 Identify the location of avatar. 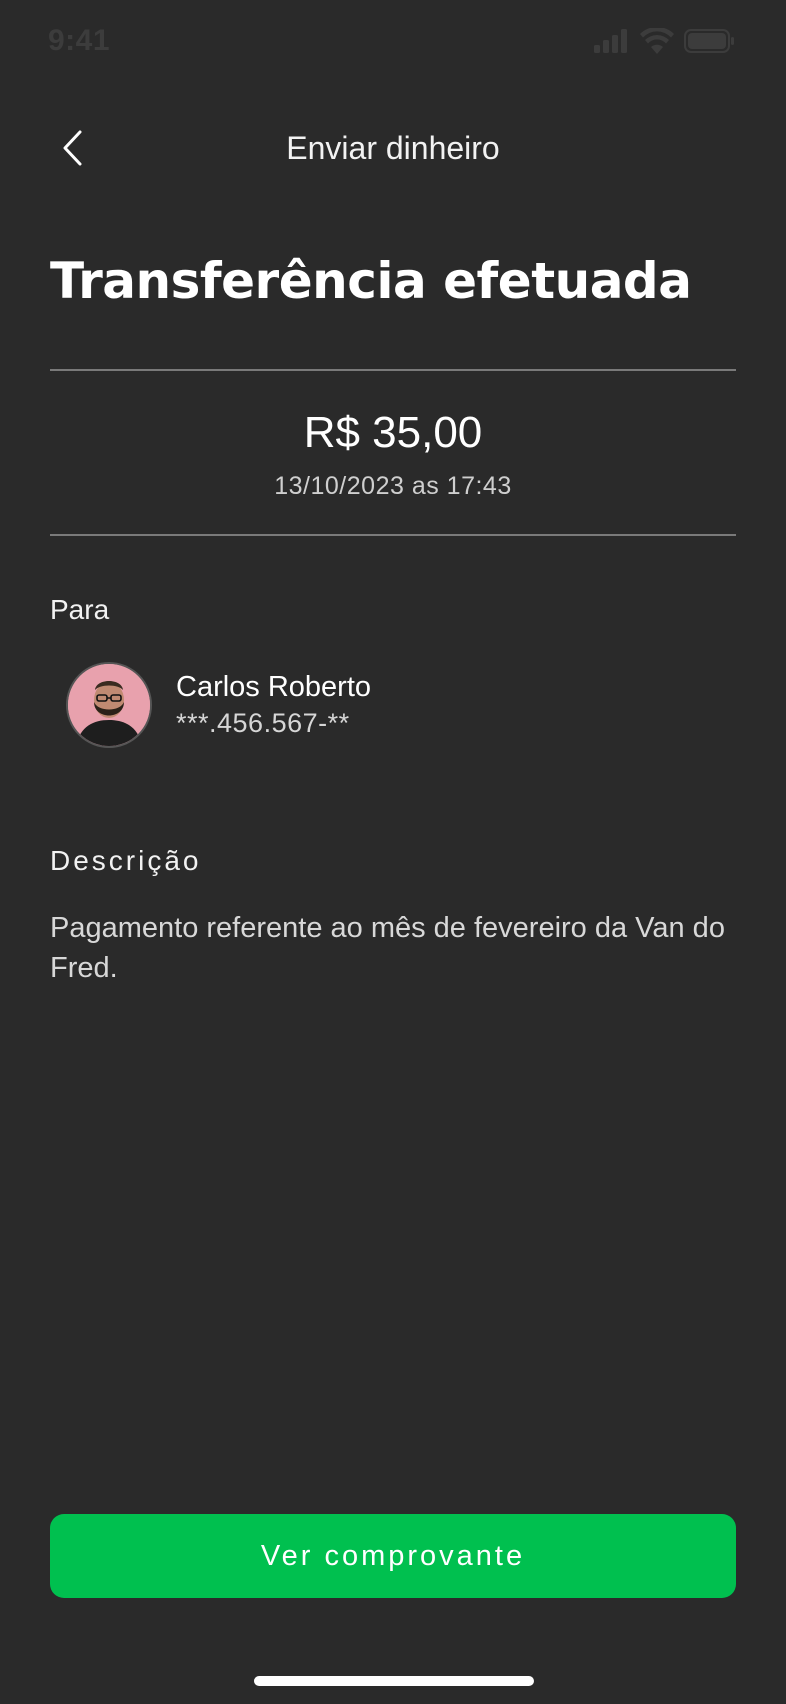
(109, 705).